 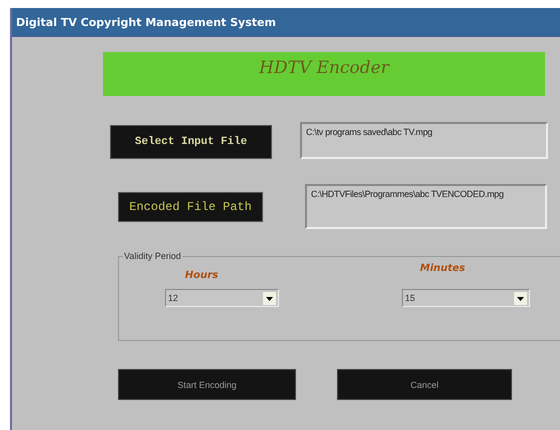 What do you see at coordinates (146, 22) in the screenshot?
I see `window-title: Digital TV Copyright Management System` at bounding box center [146, 22].